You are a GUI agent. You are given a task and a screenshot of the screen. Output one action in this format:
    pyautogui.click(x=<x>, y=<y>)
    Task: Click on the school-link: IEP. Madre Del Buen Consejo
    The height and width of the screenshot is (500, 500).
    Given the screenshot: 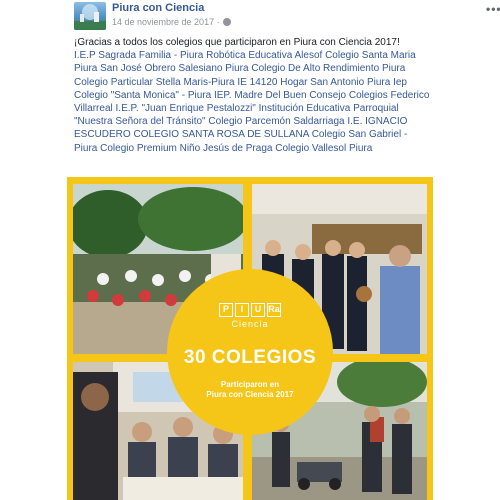 What is the action you would take?
    pyautogui.click(x=280, y=95)
    